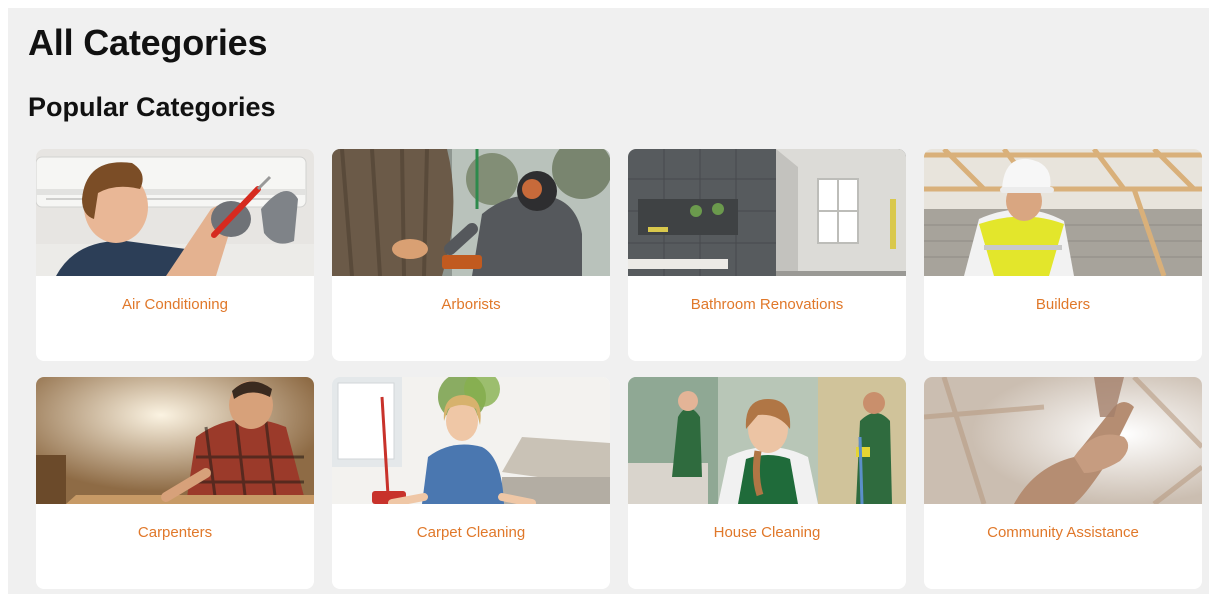  Describe the element at coordinates (471, 532) in the screenshot. I see `category-label: Carpet Cleaning` at that location.